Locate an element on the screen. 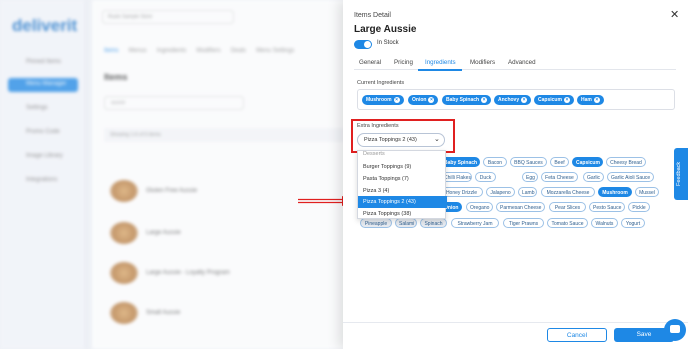 The height and width of the screenshot is (349, 688). chip-label: Onion is located at coordinates (419, 100).